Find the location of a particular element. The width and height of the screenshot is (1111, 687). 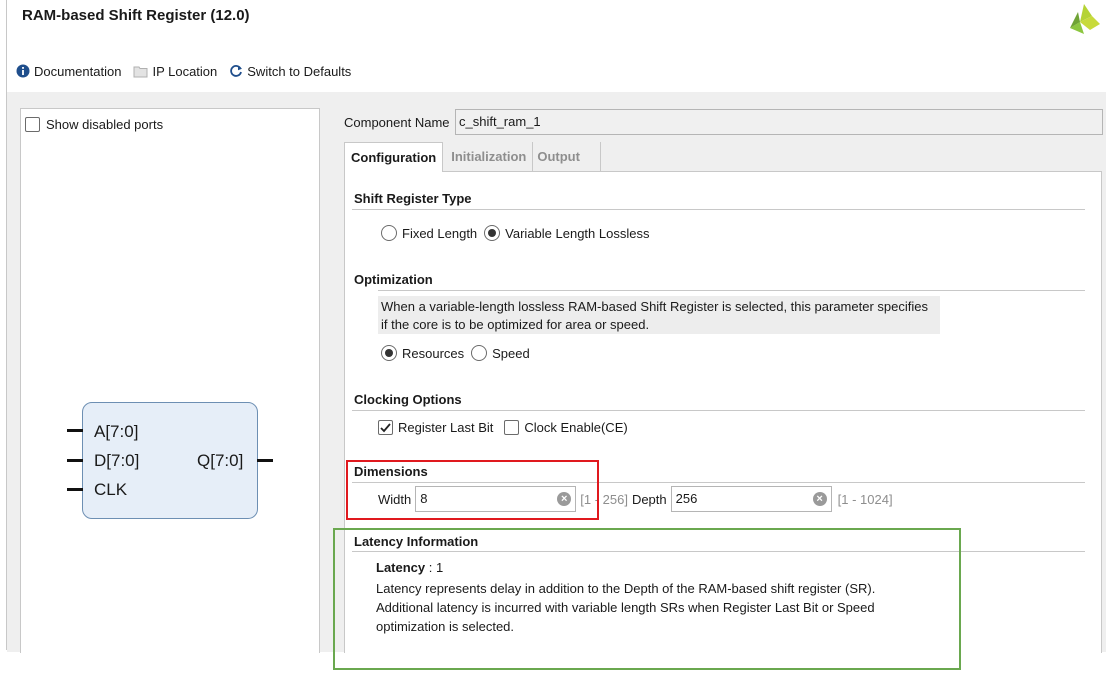

resources-radio is located at coordinates (389, 353).